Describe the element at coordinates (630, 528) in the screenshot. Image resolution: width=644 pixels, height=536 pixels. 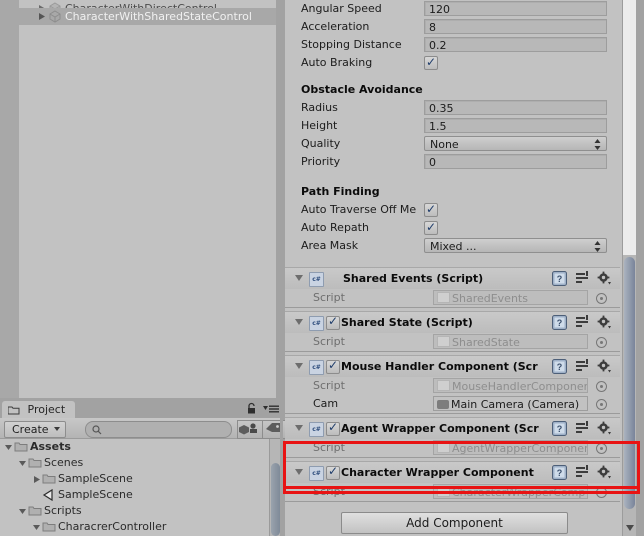
I see `scroll-down-arrow-icon` at that location.